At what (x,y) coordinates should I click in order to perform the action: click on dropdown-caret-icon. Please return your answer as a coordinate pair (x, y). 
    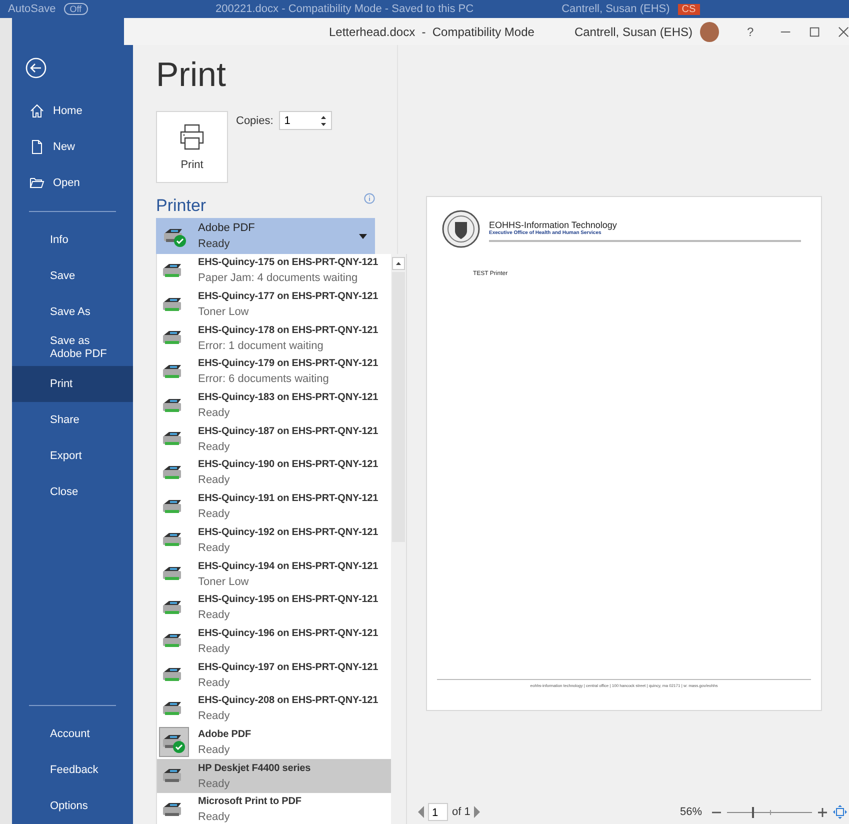
    Looking at the image, I should click on (363, 236).